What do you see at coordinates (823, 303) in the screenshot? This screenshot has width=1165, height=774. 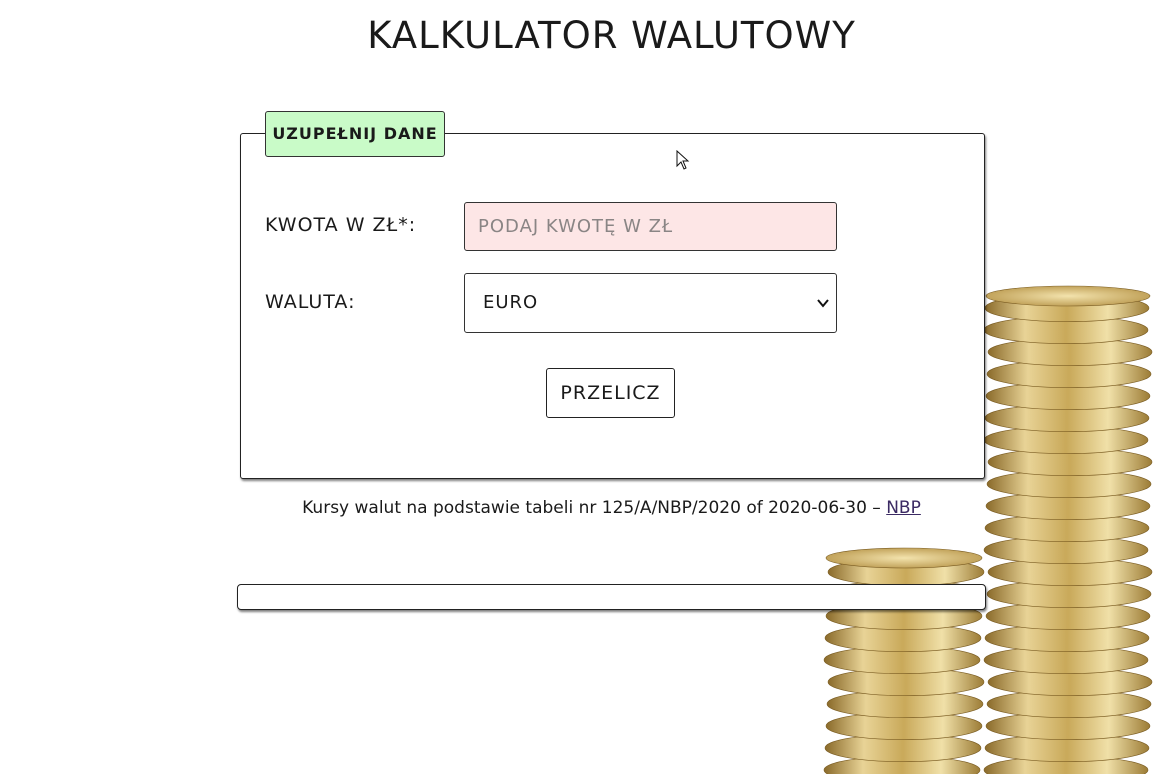 I see `chevron-down-icon` at bounding box center [823, 303].